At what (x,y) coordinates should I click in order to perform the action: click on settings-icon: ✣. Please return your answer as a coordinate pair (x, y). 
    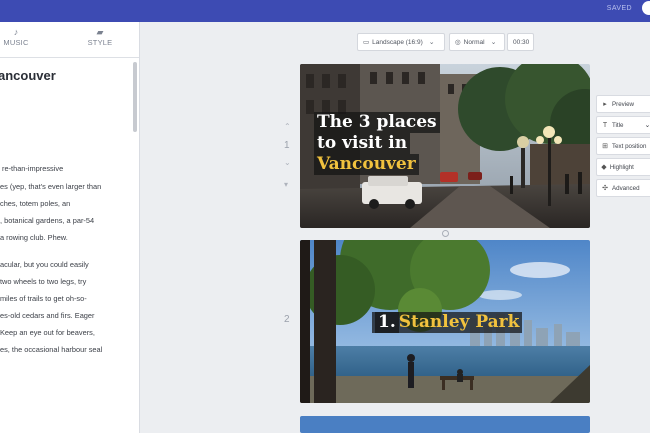
    Looking at the image, I should click on (605, 188).